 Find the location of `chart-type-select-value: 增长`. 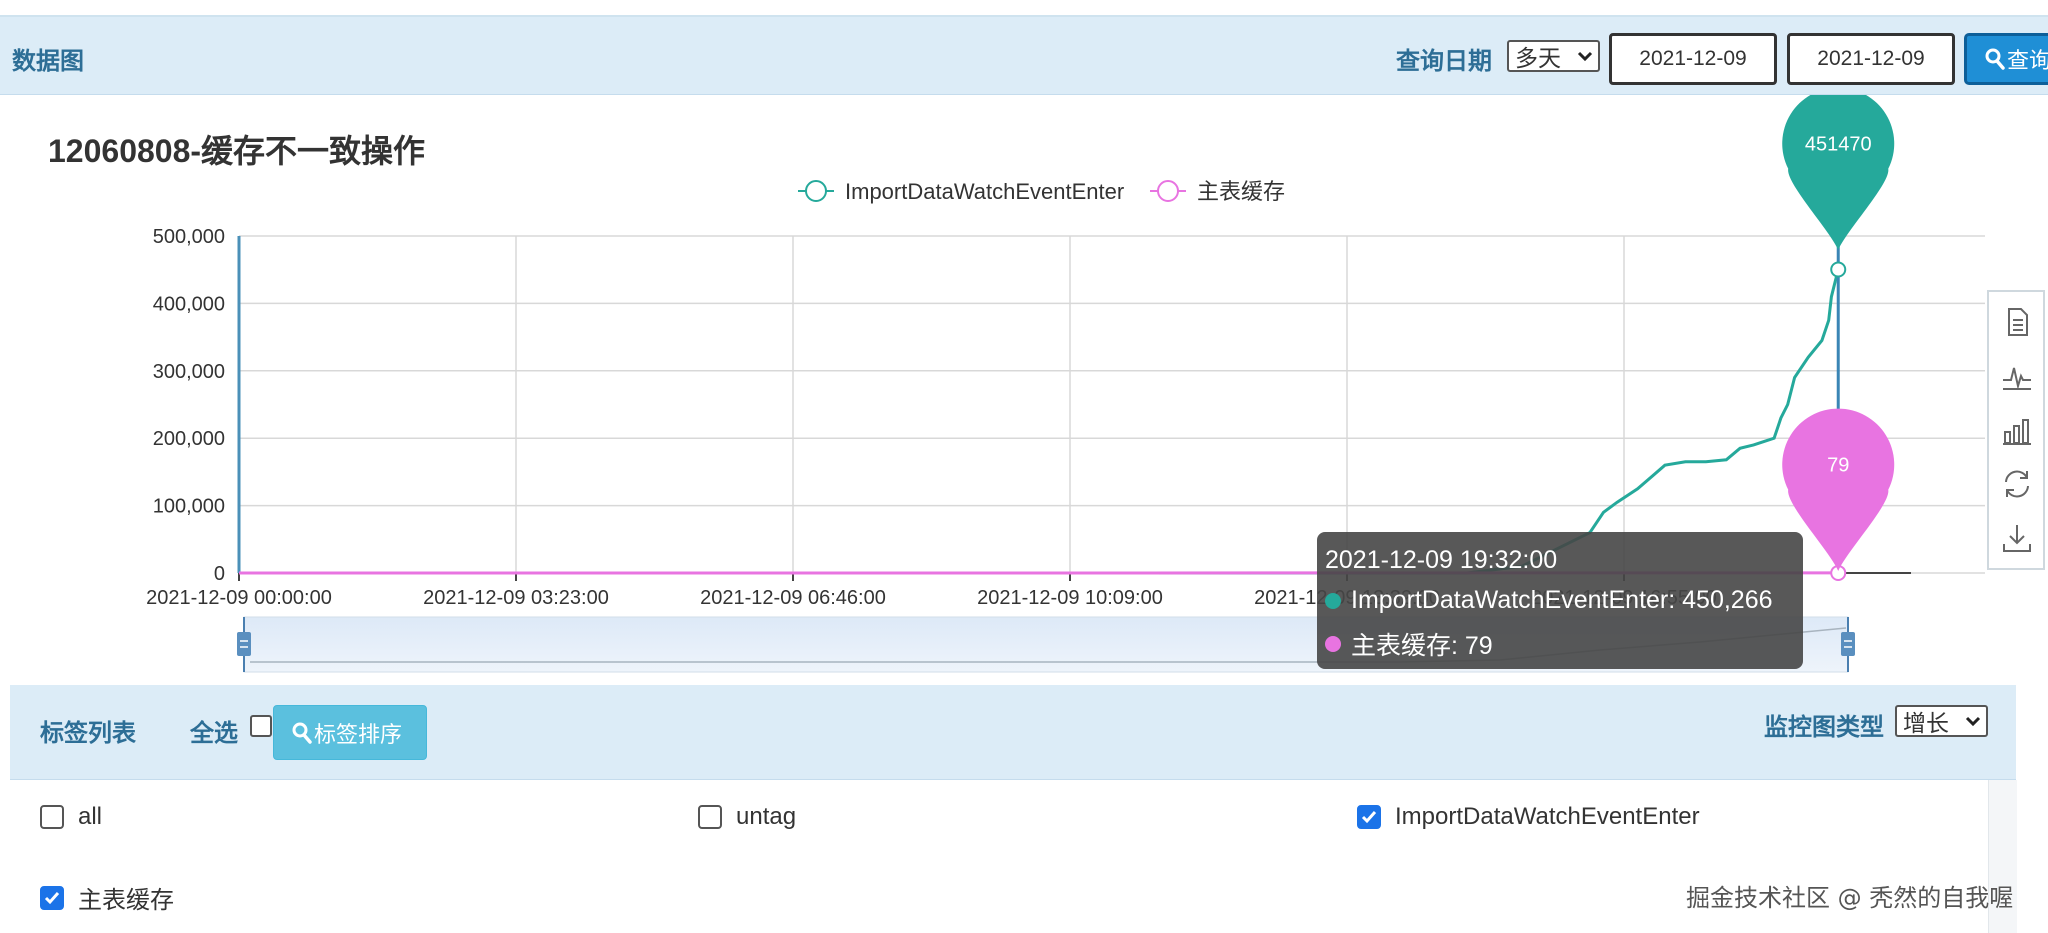

chart-type-select-value: 增长 is located at coordinates (1926, 724).